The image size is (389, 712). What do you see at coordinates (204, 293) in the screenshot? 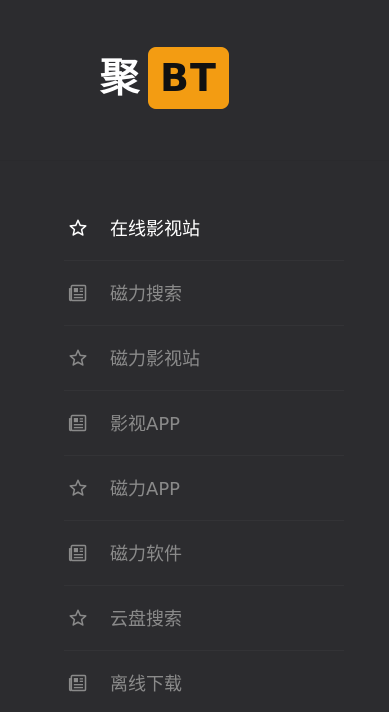
I see `sidebar-item-magnet-search: 磁力搜索` at bounding box center [204, 293].